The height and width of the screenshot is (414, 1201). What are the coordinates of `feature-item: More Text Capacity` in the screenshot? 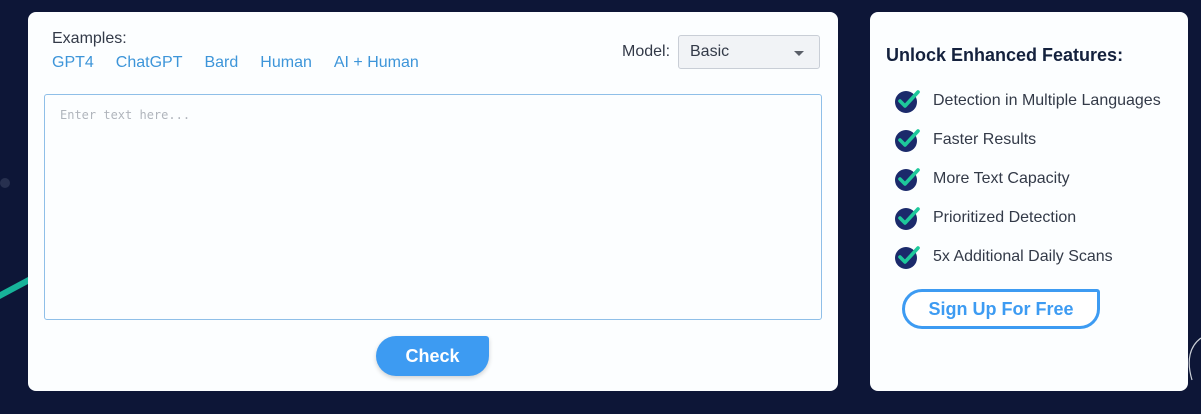 It's located at (1027, 178).